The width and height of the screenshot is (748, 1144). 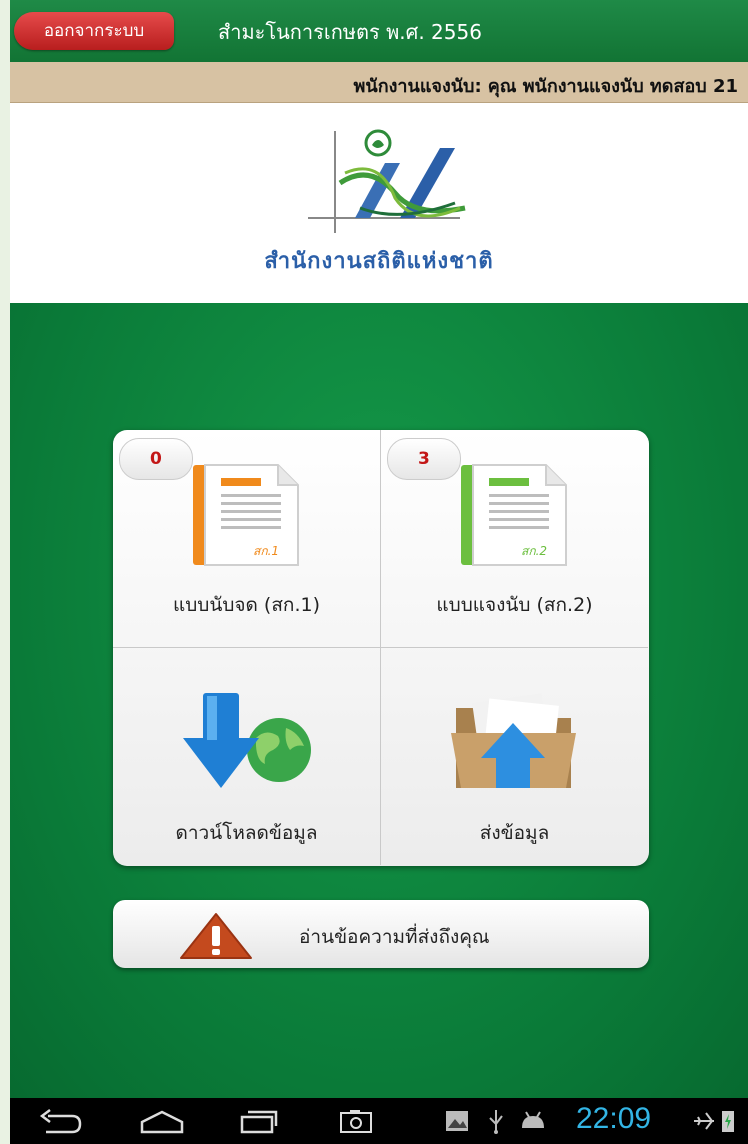 I want to click on download-globe-icon, so click(x=247, y=740).